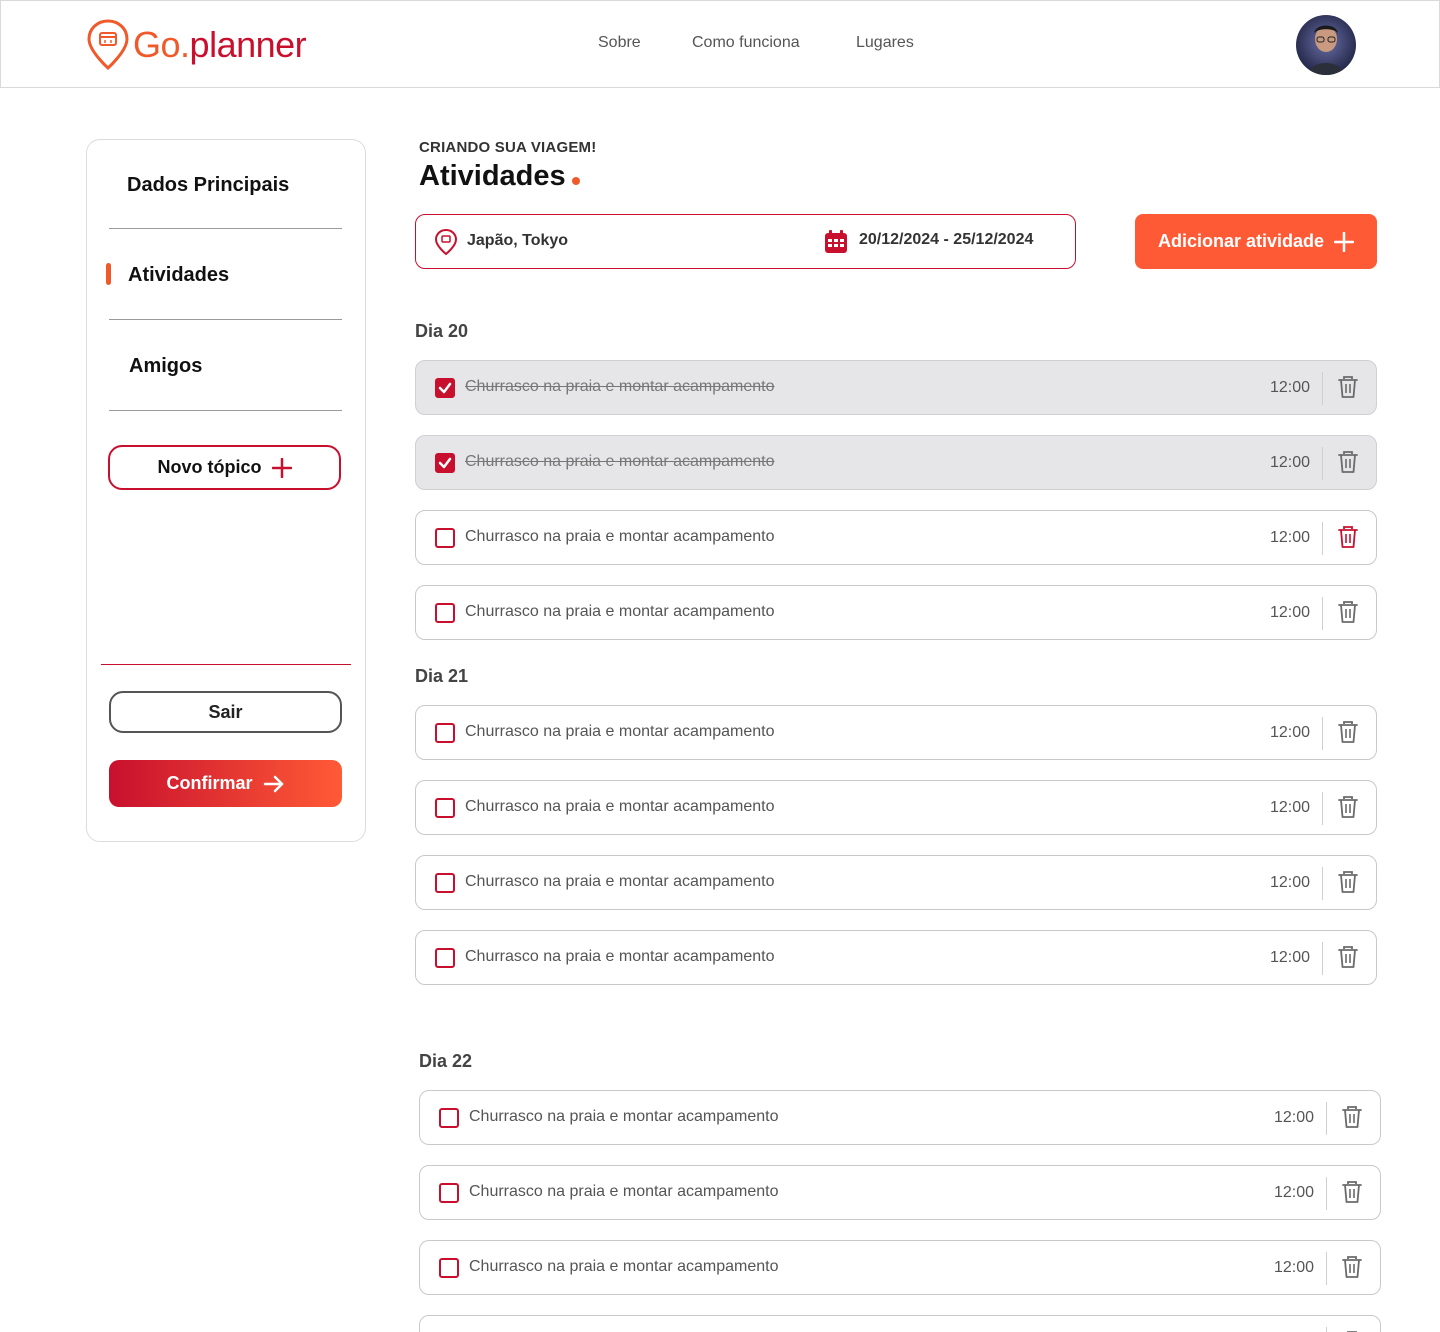  I want to click on new-topic-button: Novo tópico, so click(224, 467).